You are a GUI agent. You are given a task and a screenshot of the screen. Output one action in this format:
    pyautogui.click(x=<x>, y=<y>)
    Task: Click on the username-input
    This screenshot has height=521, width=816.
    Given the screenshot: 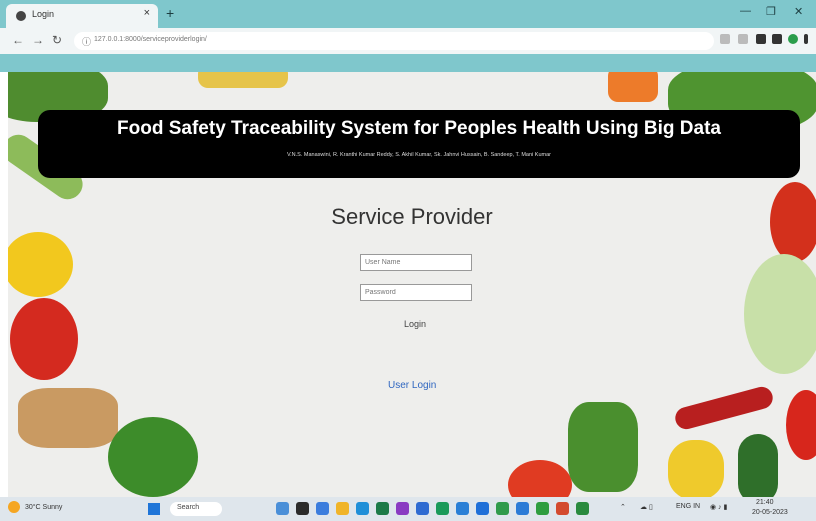 What is the action you would take?
    pyautogui.click(x=416, y=262)
    